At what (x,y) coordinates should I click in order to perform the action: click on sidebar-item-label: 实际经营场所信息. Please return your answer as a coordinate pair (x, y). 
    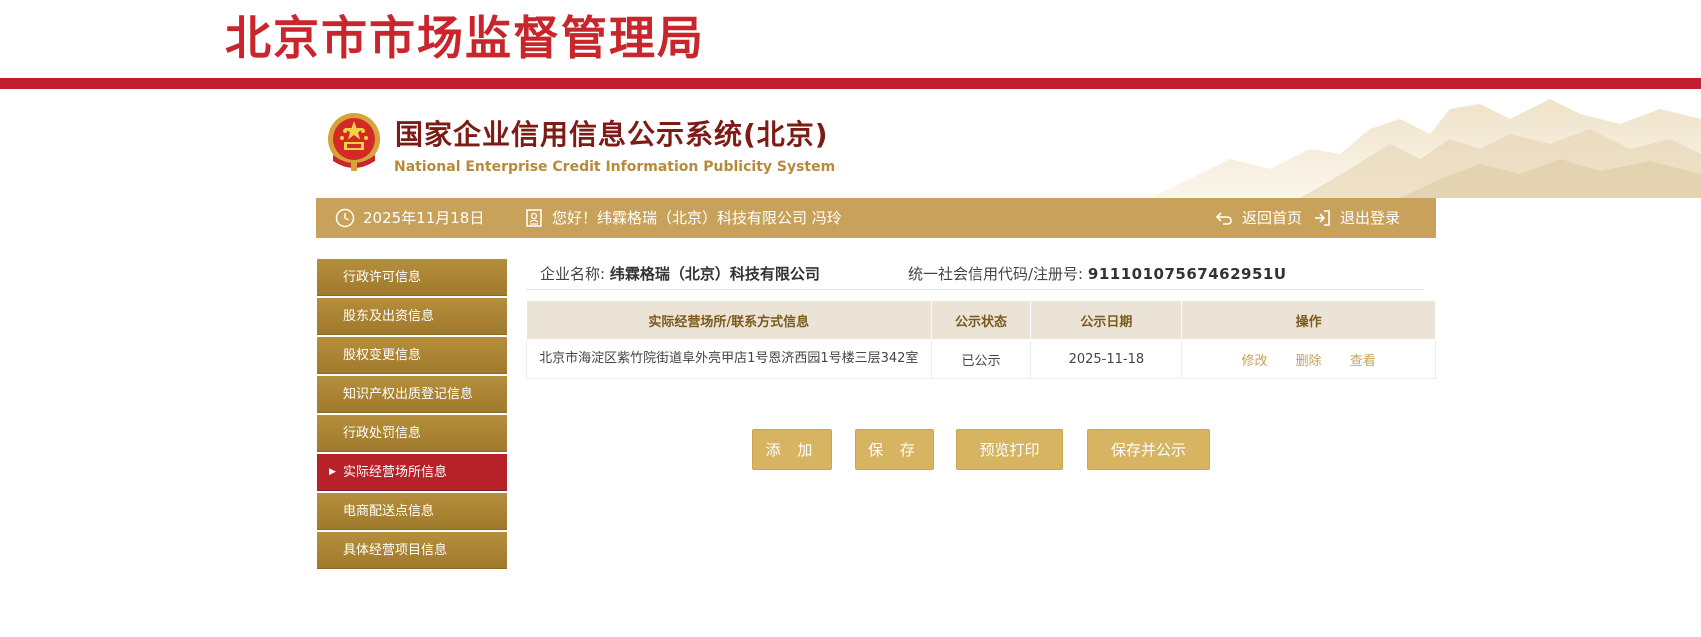
    Looking at the image, I should click on (395, 472).